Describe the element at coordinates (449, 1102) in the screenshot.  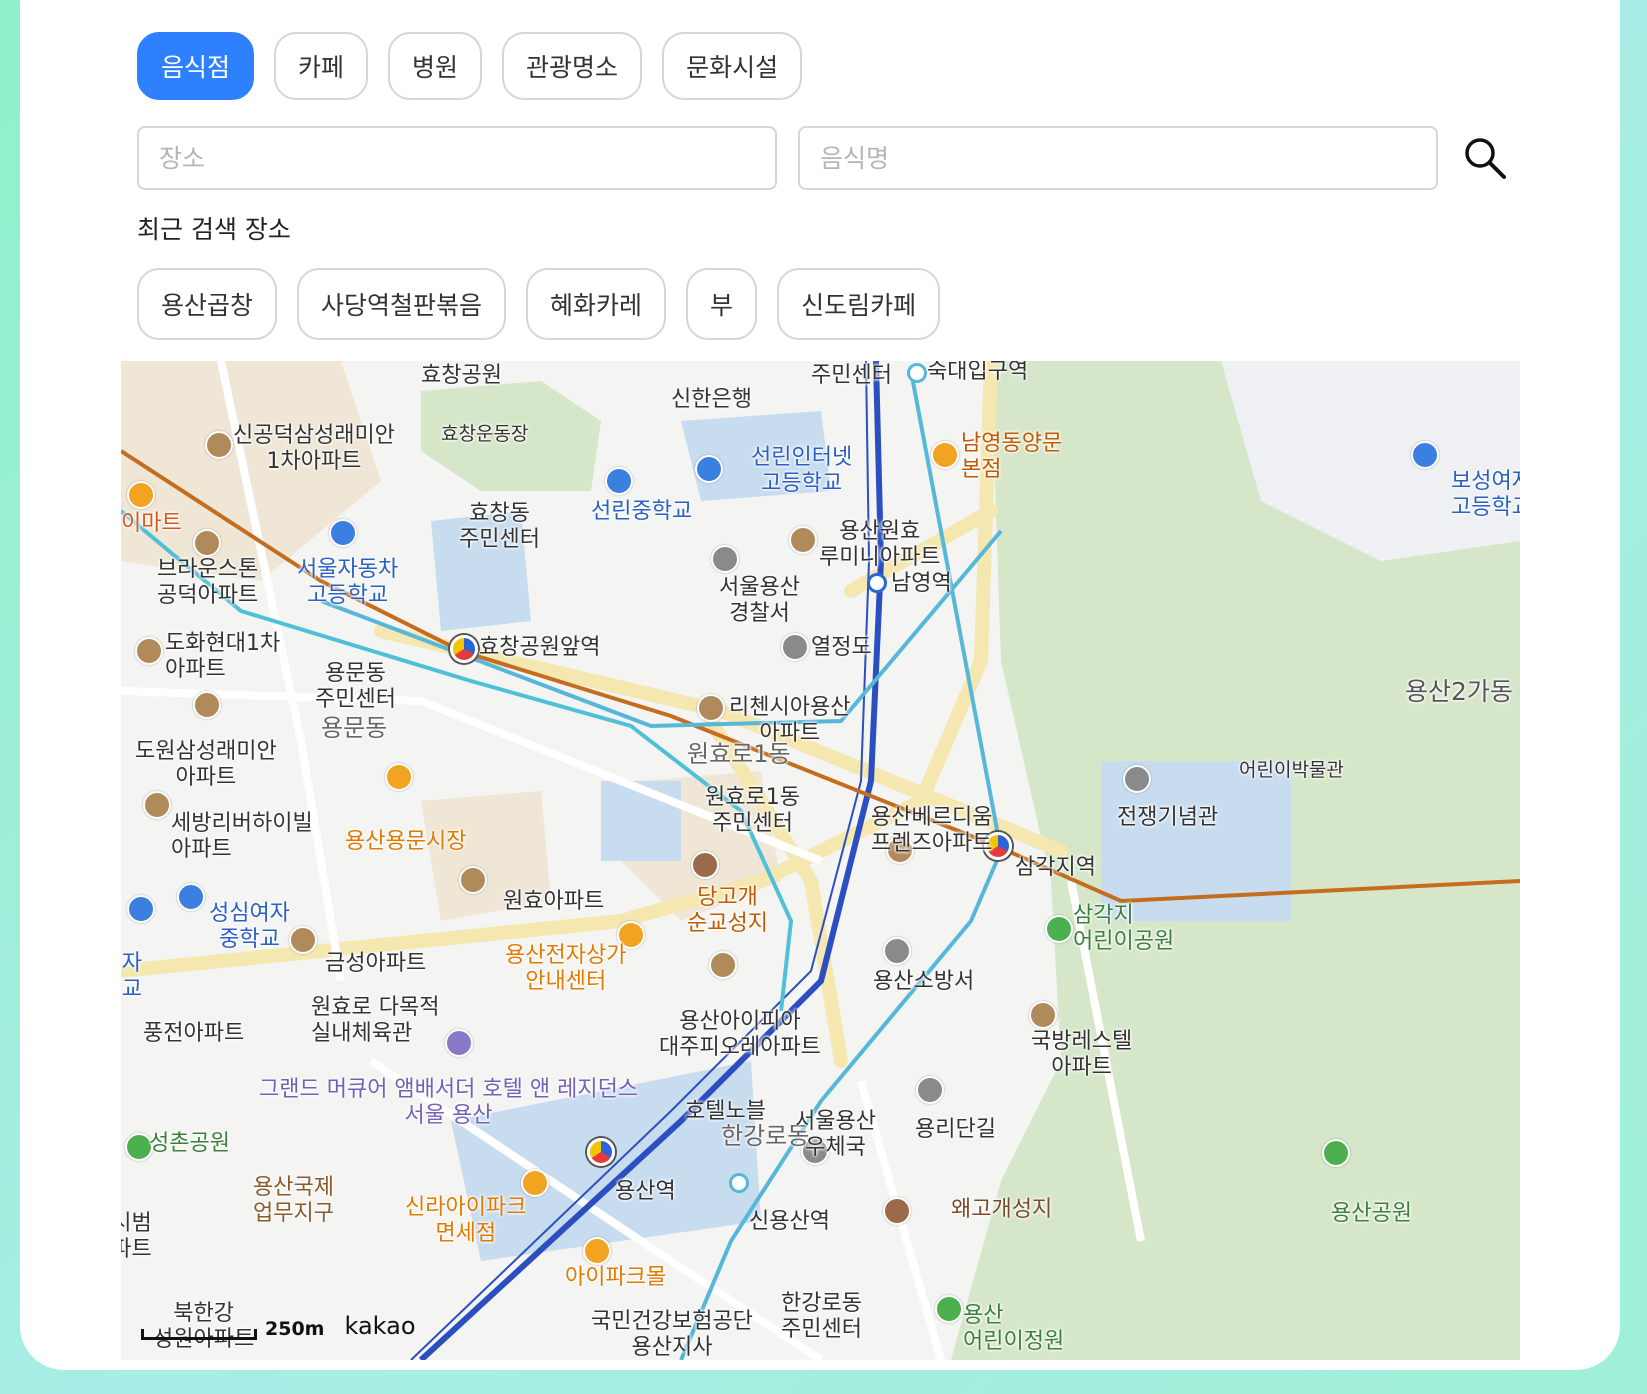
I see `map-label: 그랜드 머큐어 앰배서더 호텔 앤 레지던스 서울 용산` at that location.